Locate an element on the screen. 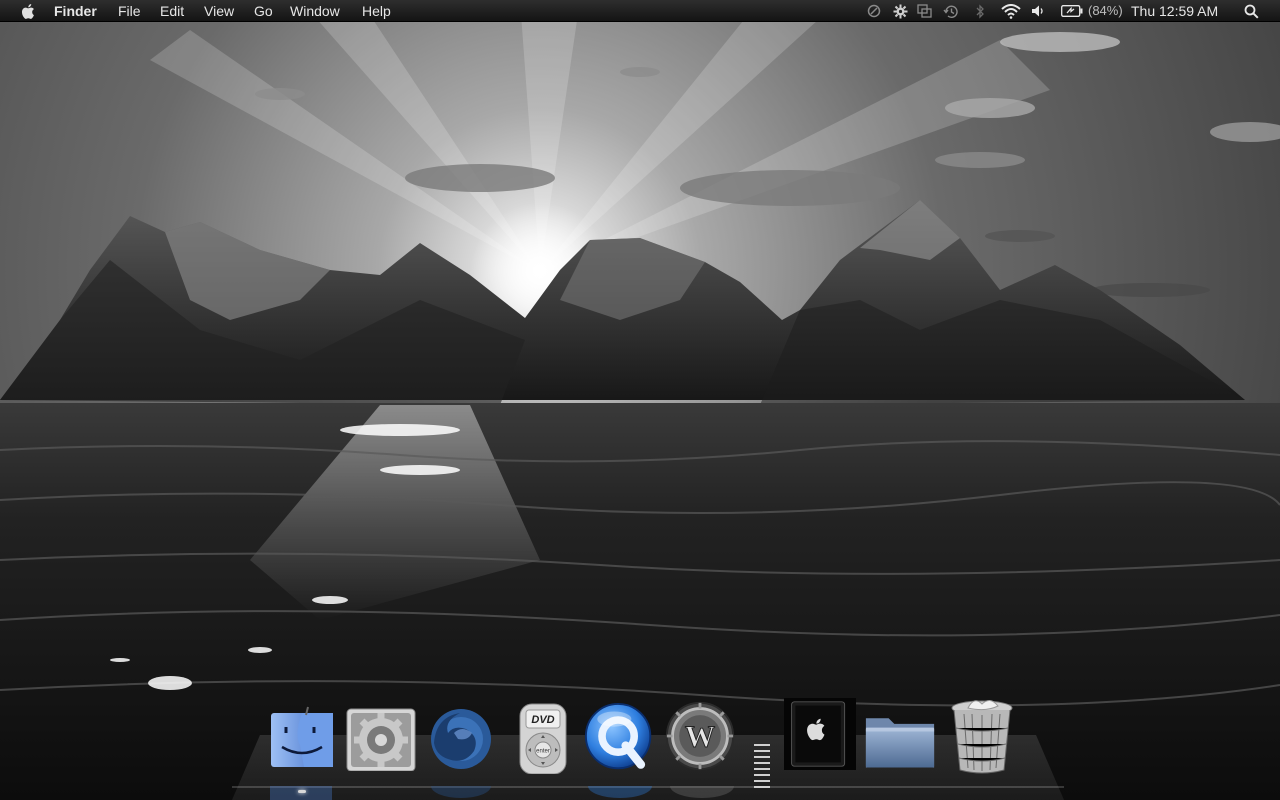 Image resolution: width=1280 pixels, height=800 pixels. dock-item-dvd-player: DVD enter is located at coordinates (542, 738).